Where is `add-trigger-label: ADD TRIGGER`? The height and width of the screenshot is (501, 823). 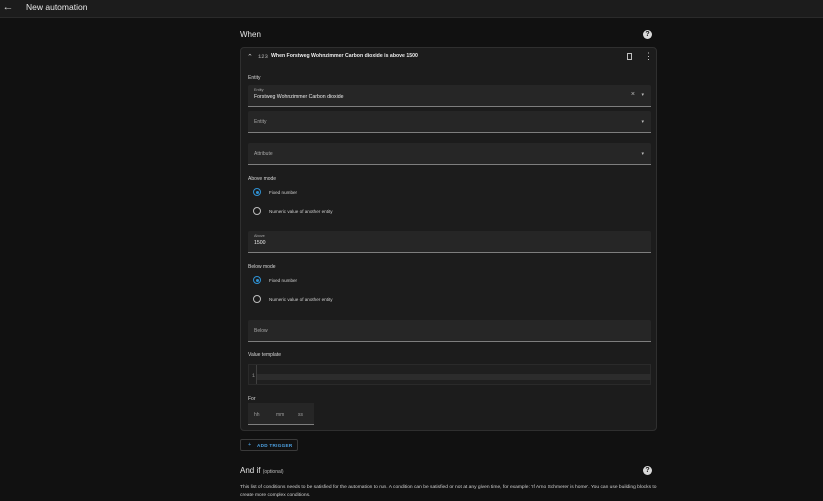 add-trigger-label: ADD TRIGGER is located at coordinates (275, 445).